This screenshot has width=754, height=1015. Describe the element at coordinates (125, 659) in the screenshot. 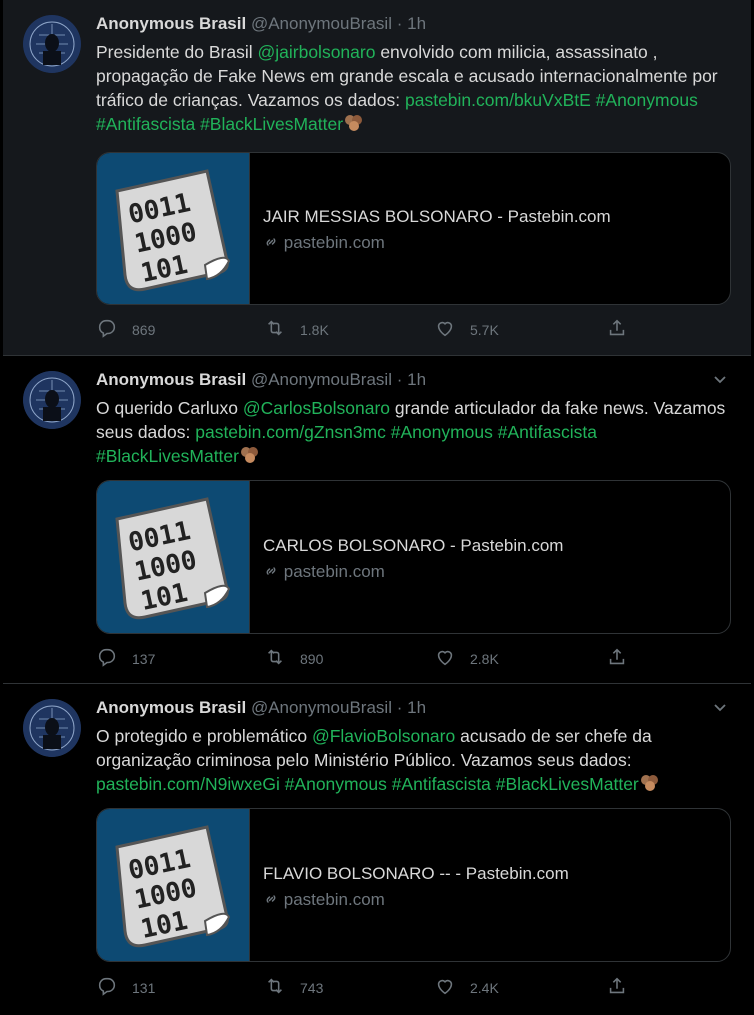

I see `reply-button: 137` at that location.